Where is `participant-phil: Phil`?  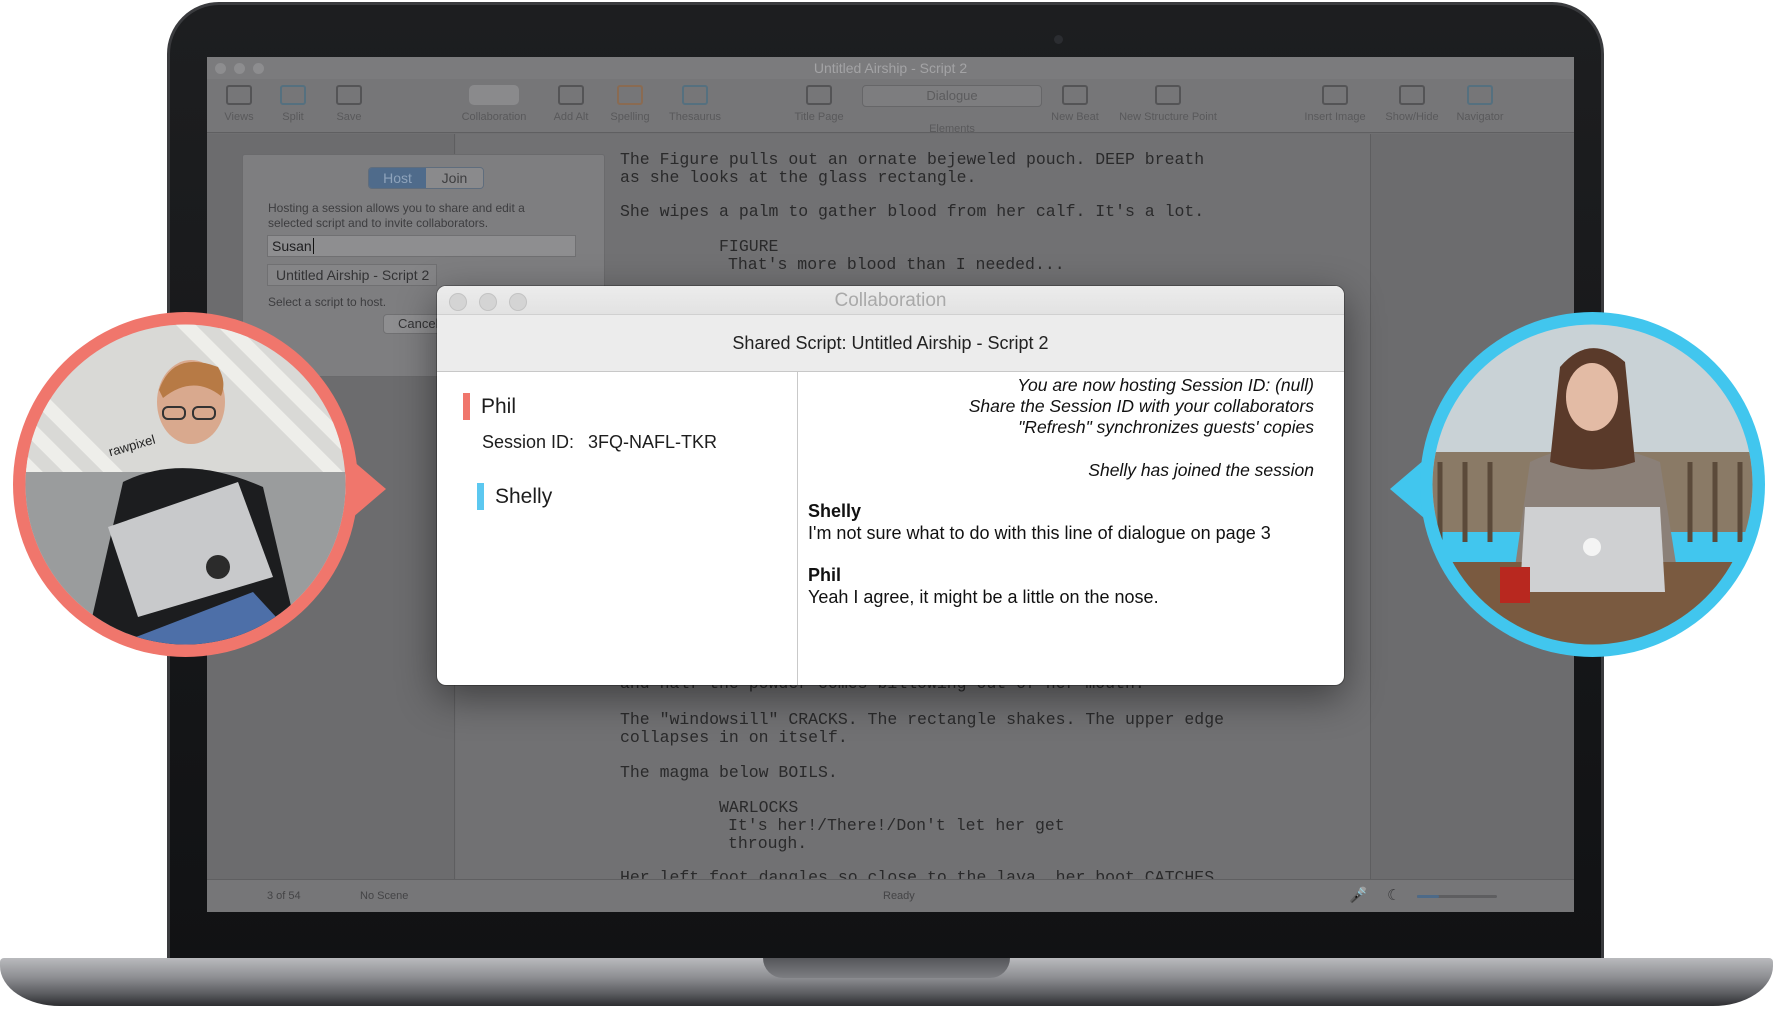
participant-phil: Phil is located at coordinates (489, 406).